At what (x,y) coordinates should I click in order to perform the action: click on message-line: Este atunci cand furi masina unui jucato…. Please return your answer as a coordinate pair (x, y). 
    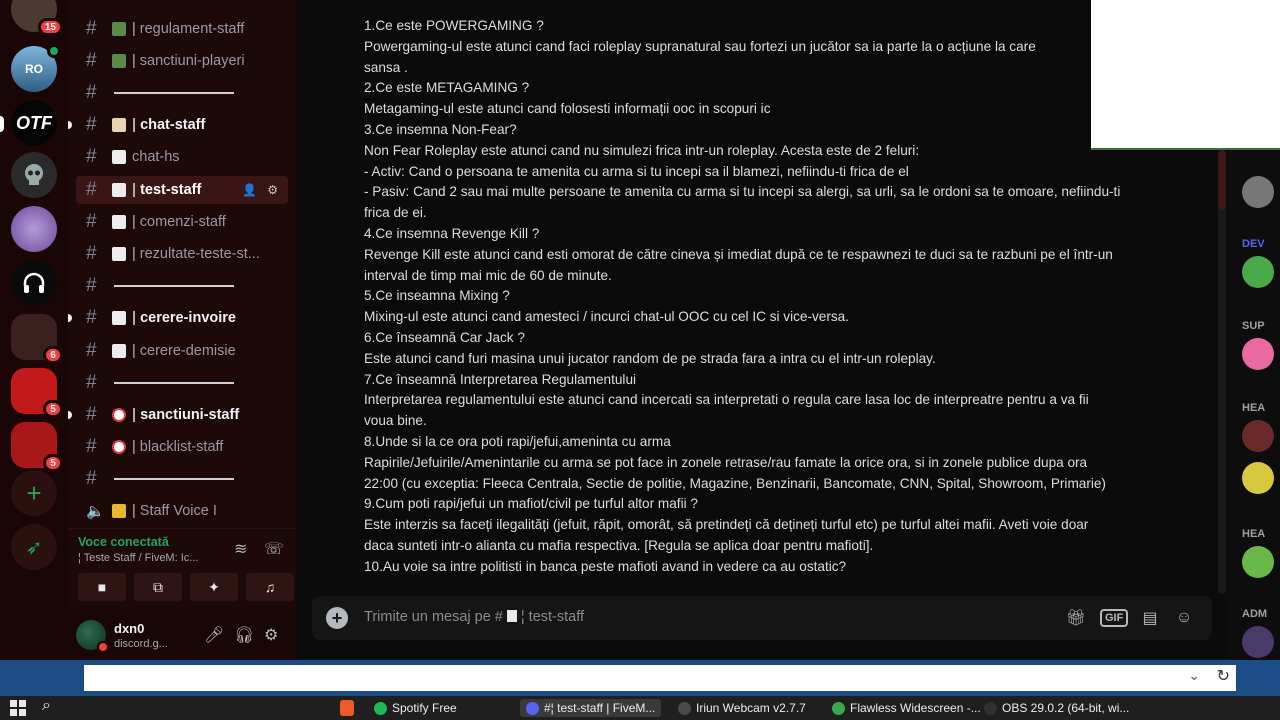
    Looking at the image, I should click on (650, 358).